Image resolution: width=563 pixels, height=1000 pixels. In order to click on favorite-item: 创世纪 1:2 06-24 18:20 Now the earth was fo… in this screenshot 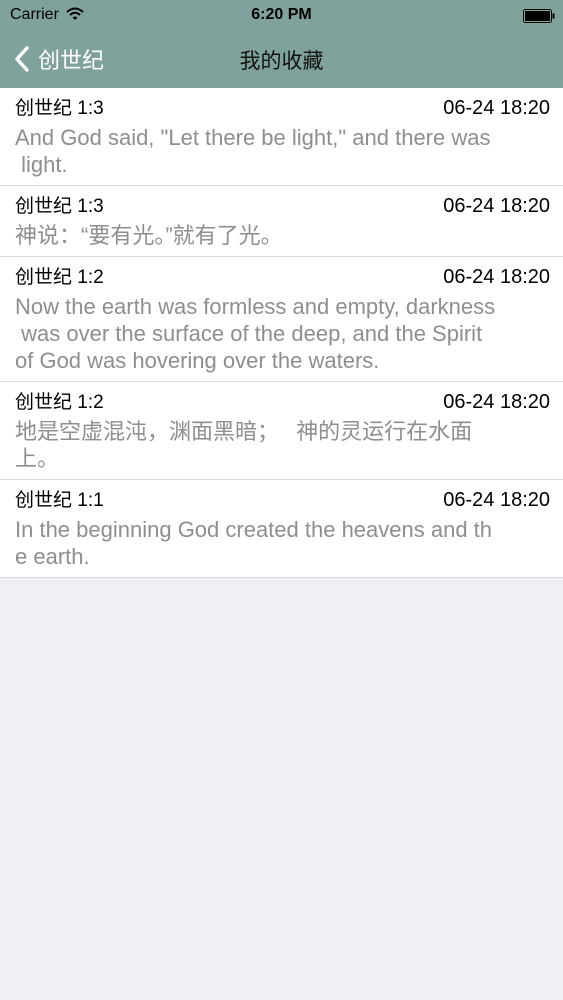, I will do `click(281, 319)`.